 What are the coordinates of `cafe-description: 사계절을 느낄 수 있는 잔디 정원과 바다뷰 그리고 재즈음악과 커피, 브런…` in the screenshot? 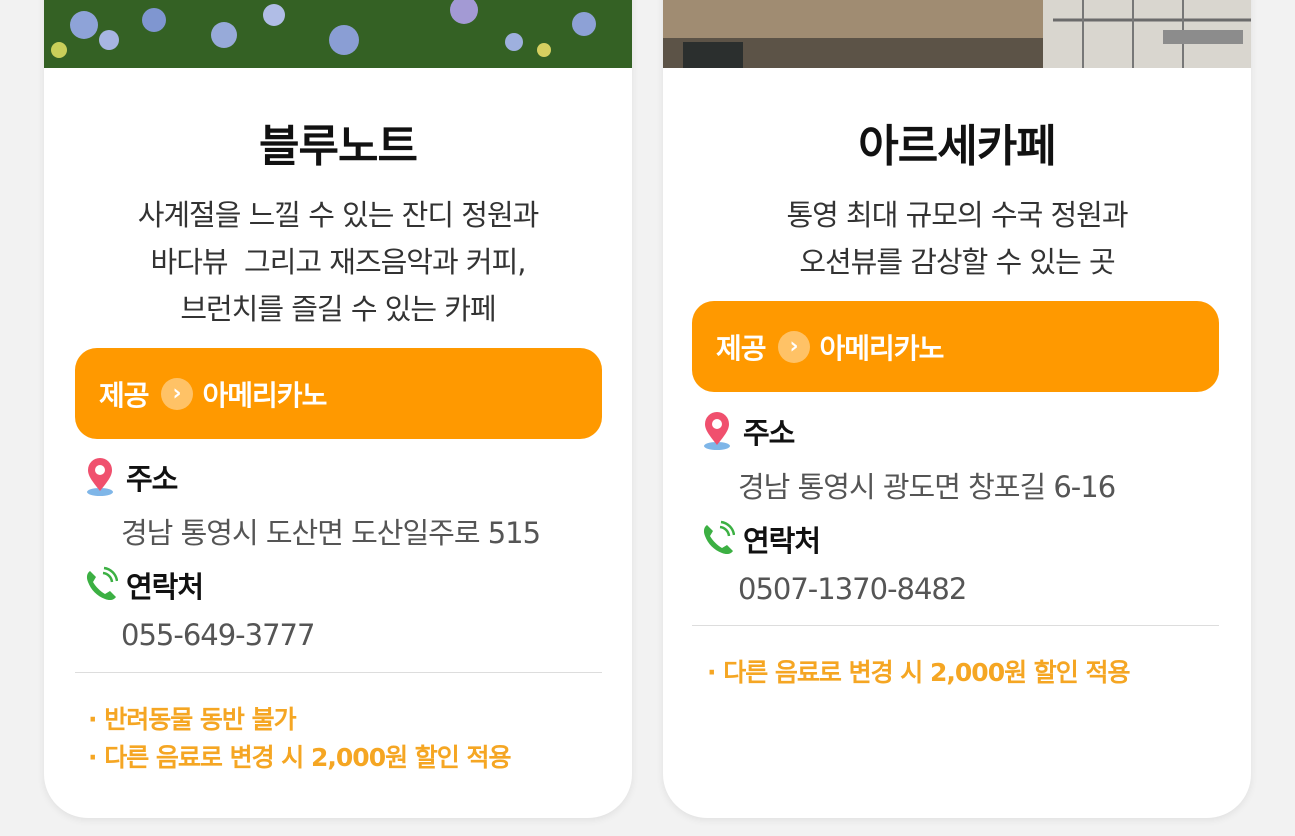 It's located at (338, 262).